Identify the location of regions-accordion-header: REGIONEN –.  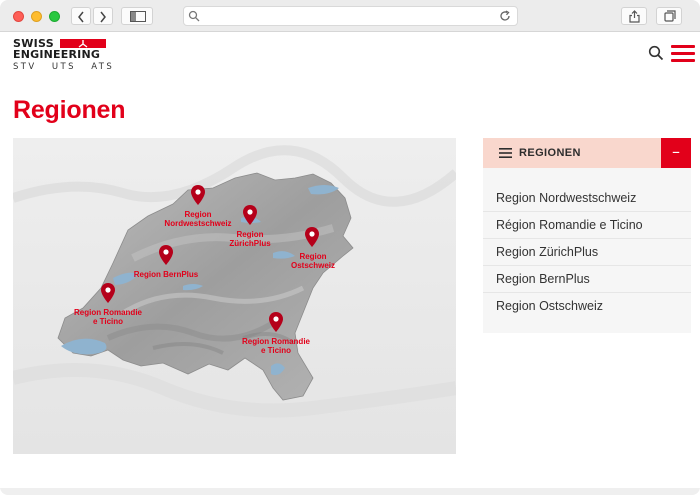
(587, 153).